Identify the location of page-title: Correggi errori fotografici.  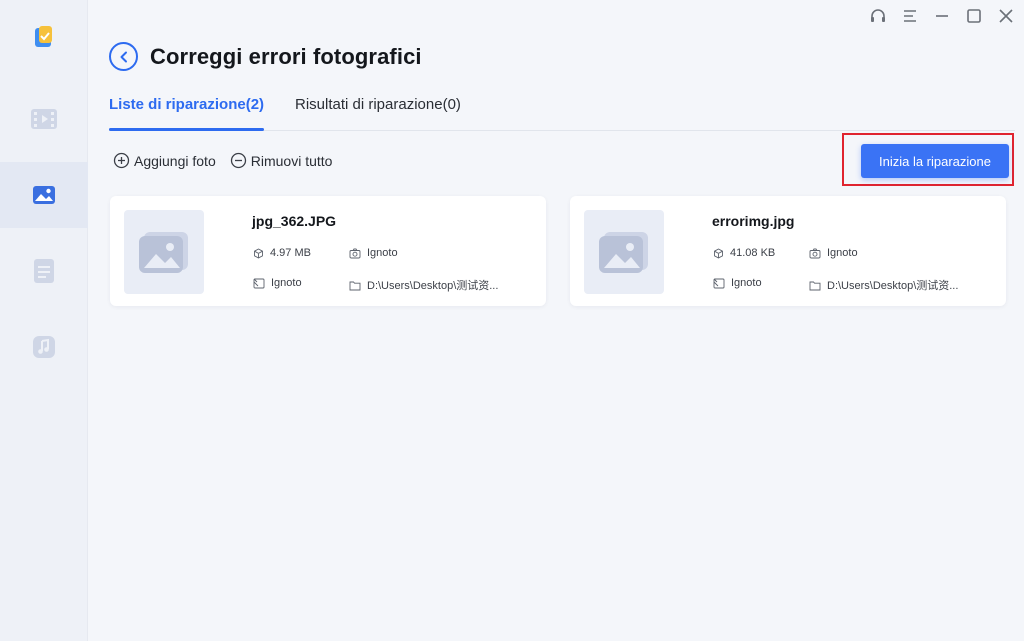
(286, 56).